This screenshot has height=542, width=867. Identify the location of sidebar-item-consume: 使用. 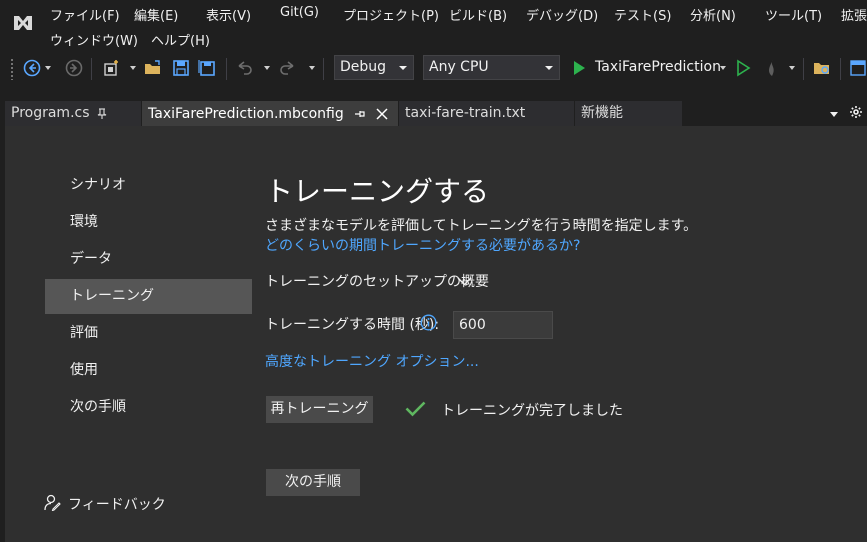
(148, 370).